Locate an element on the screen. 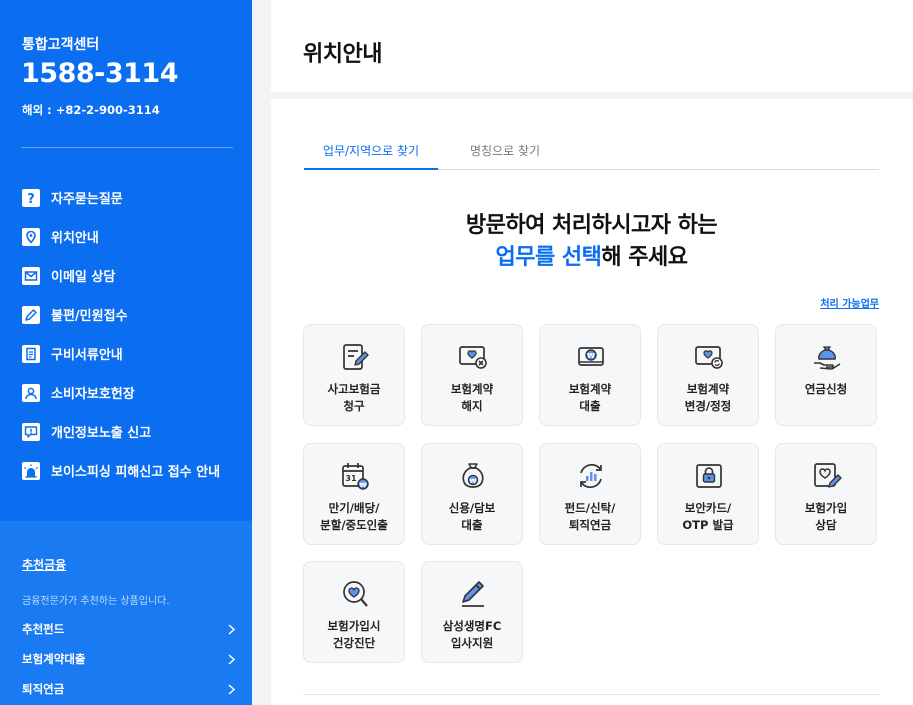  service-card-insurance-consult: 보험가입 상담 is located at coordinates (826, 494).